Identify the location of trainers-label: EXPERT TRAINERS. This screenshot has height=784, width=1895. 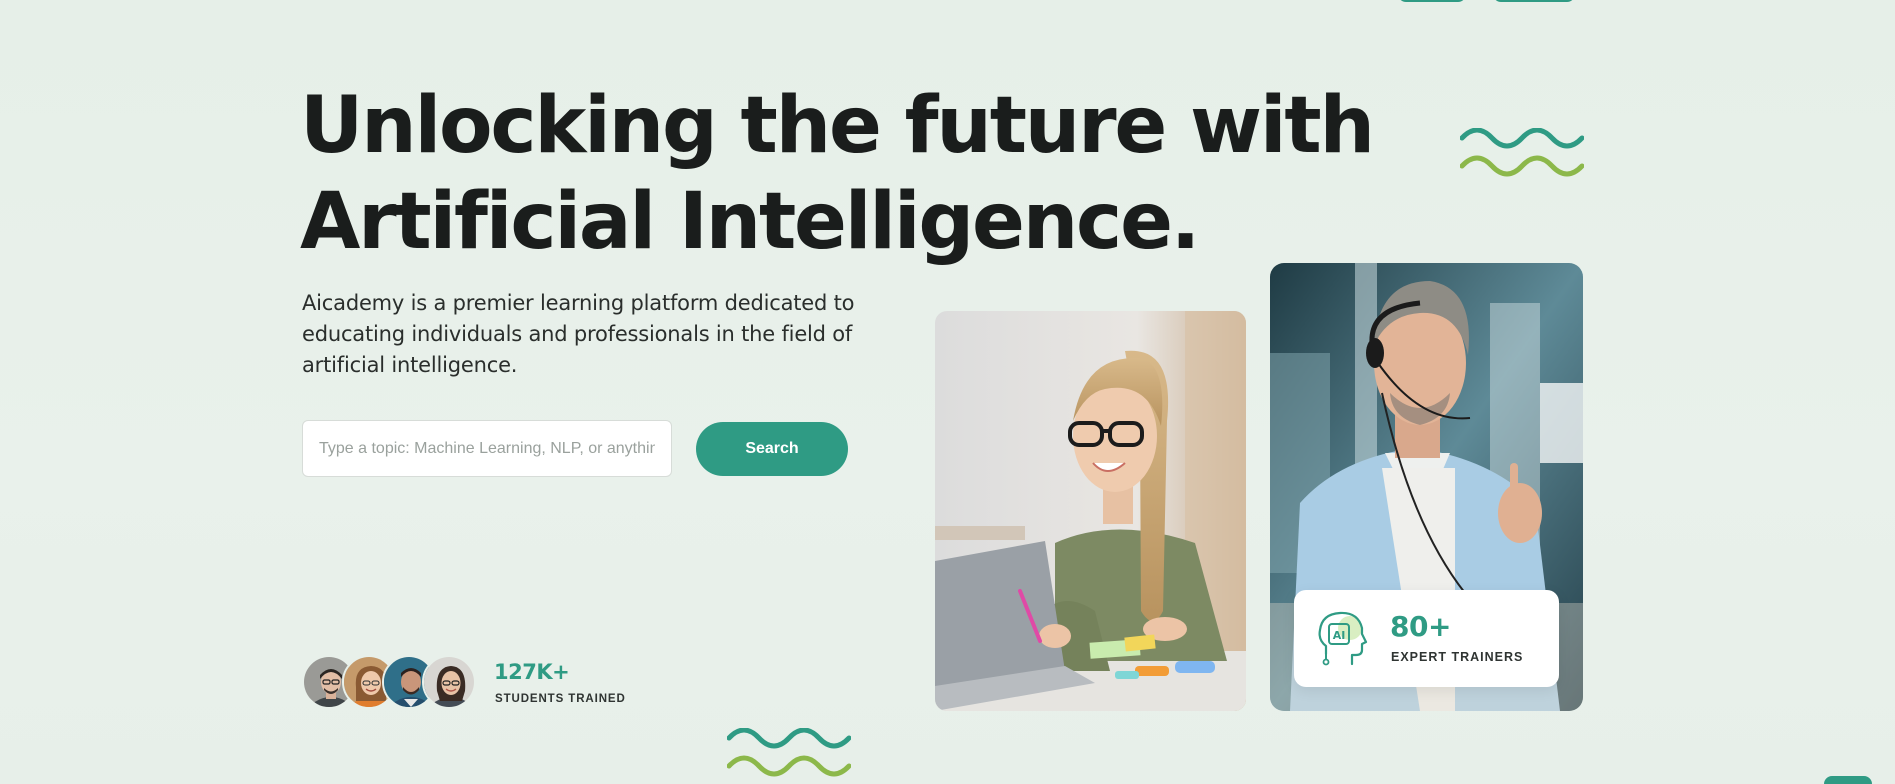
(1457, 657).